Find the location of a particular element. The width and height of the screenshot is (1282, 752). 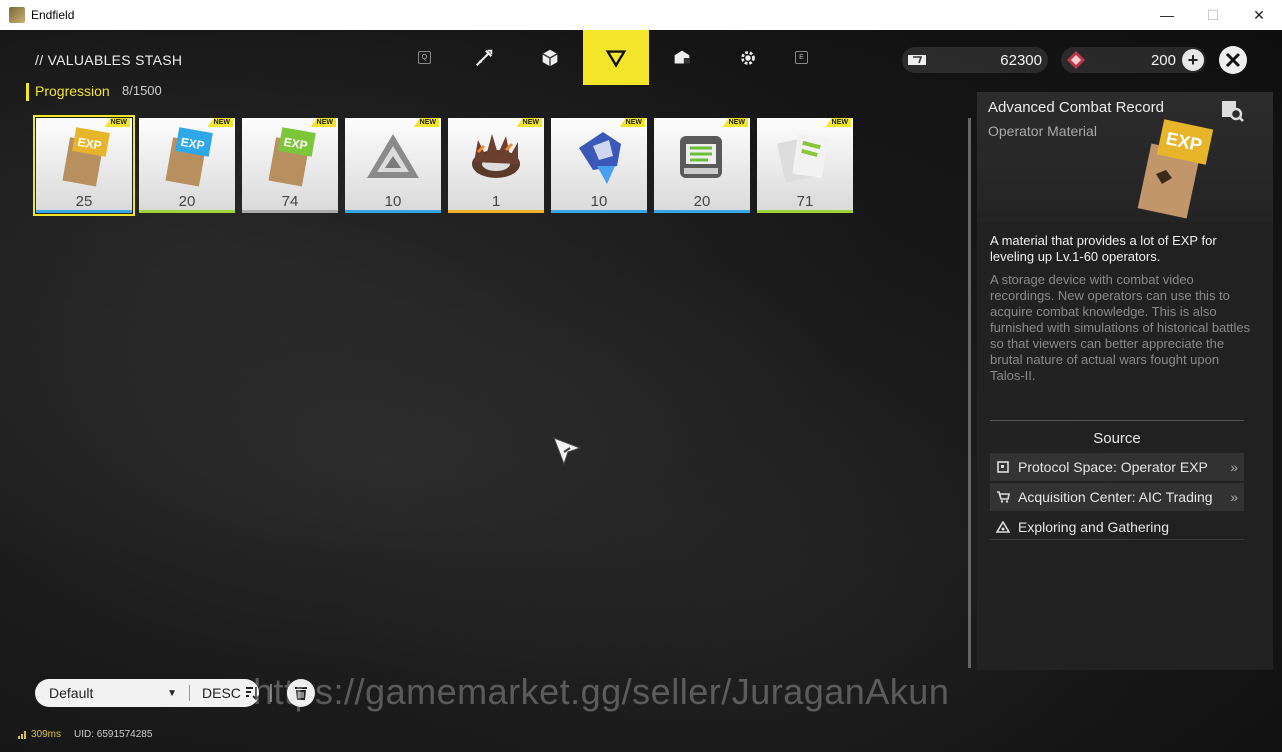

item-quantity: 1 is located at coordinates (496, 201).